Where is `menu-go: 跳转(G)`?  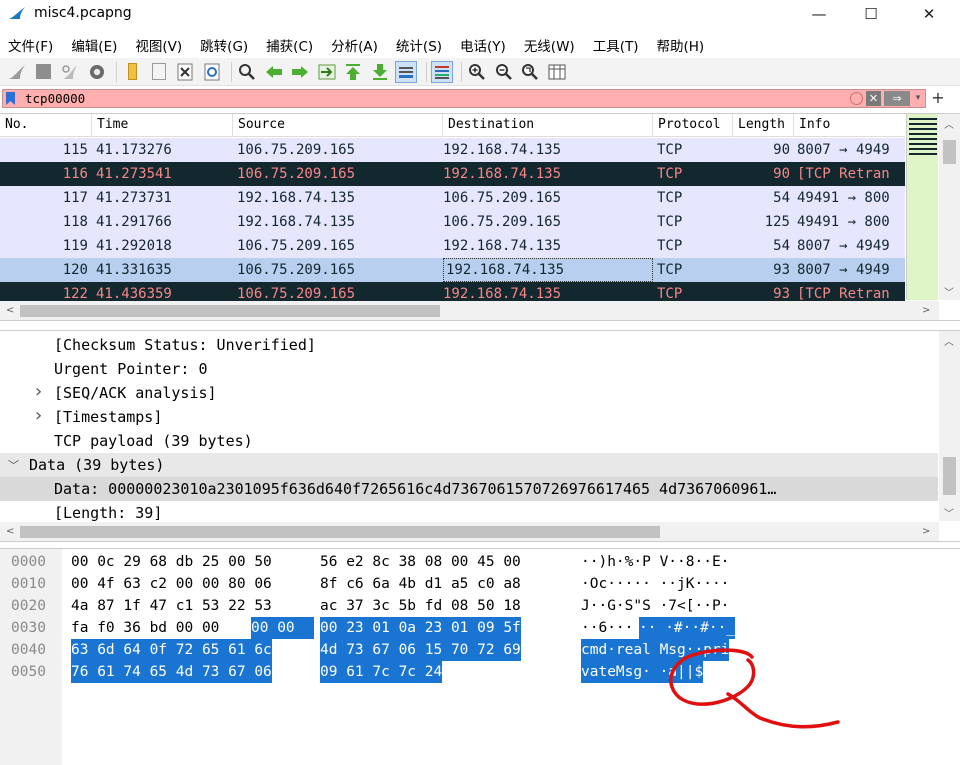
menu-go: 跳转(G) is located at coordinates (224, 45).